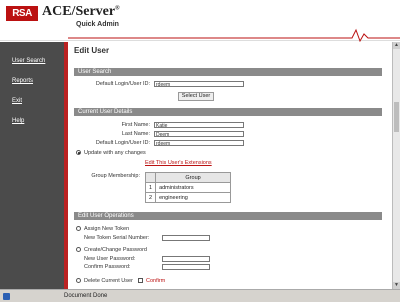 The height and width of the screenshot is (302, 400). What do you see at coordinates (193, 177) in the screenshot?
I see `group-column-header: Group` at bounding box center [193, 177].